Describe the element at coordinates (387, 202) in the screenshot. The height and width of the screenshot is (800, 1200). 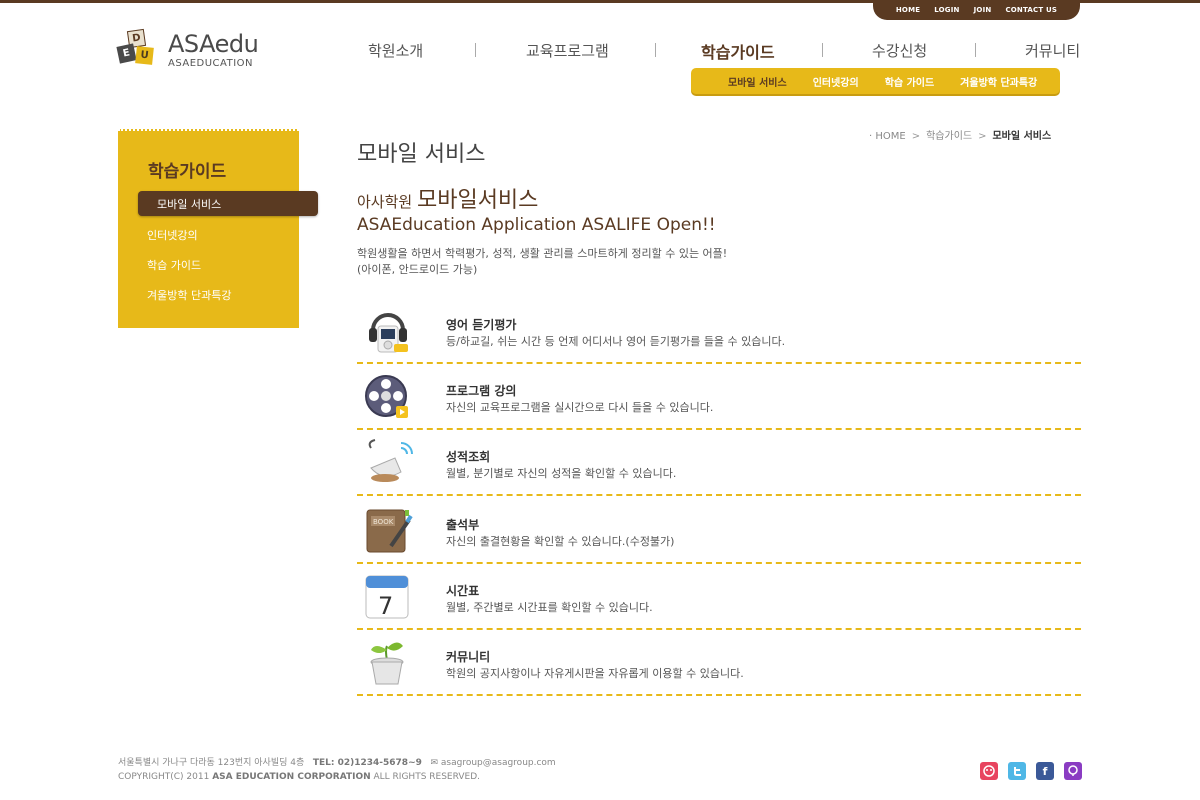
I see `service-heading-prefix: 아사학원` at that location.